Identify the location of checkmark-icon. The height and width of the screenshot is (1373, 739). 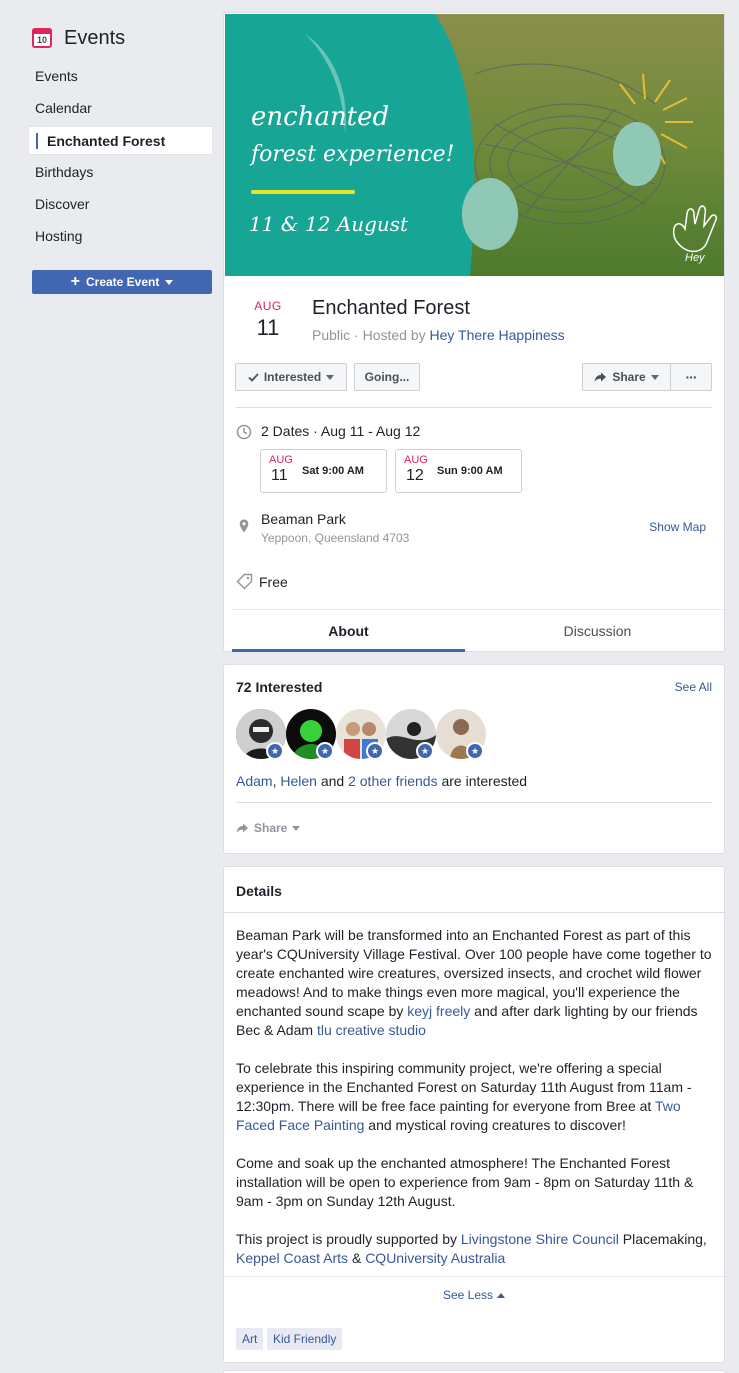
(253, 377).